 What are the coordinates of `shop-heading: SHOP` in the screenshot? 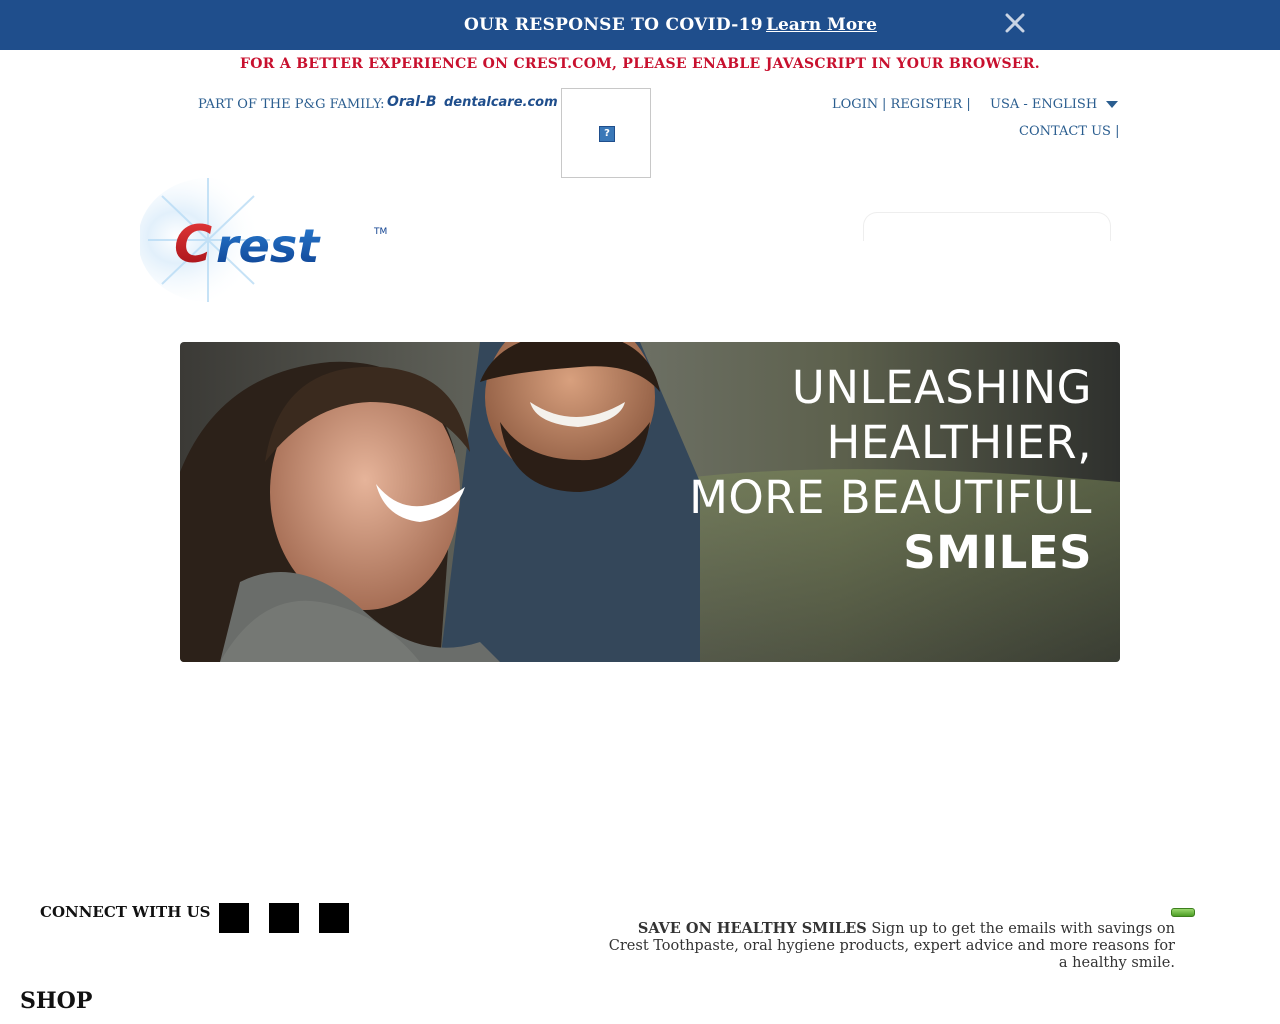 It's located at (56, 1001).